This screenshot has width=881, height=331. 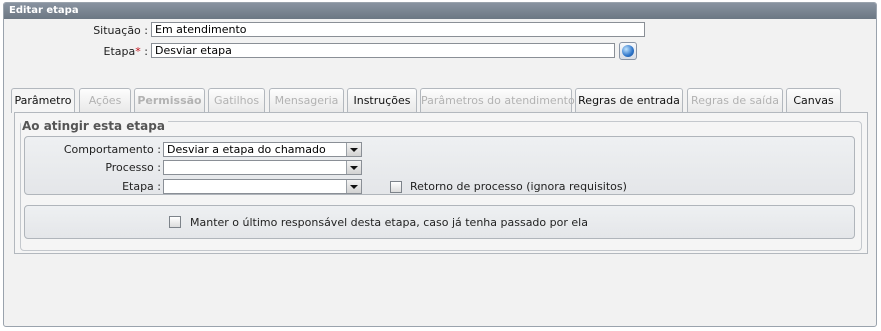 What do you see at coordinates (398, 29) in the screenshot?
I see `situacao-input: Em atendimento` at bounding box center [398, 29].